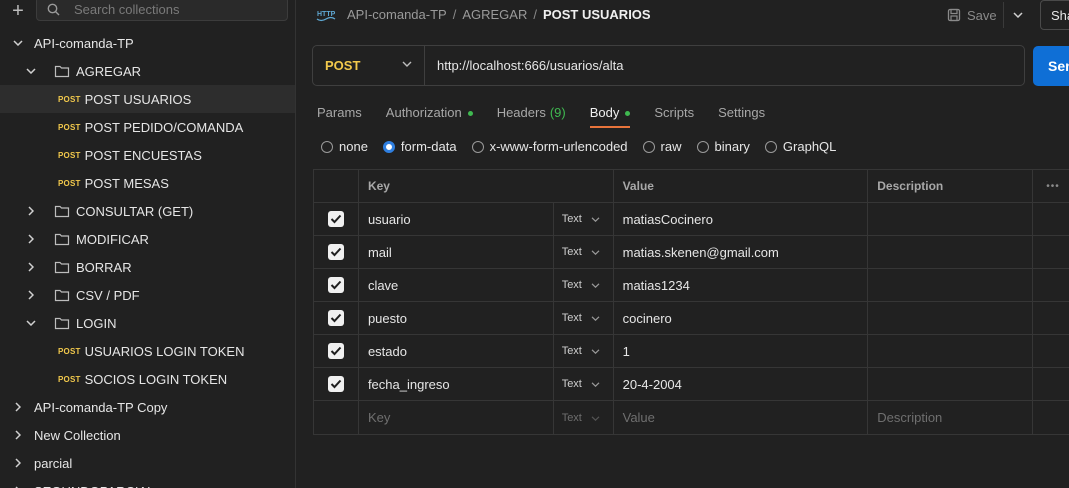 This screenshot has width=1069, height=488. Describe the element at coordinates (628, 113) in the screenshot. I see `status-dot-icon` at that location.